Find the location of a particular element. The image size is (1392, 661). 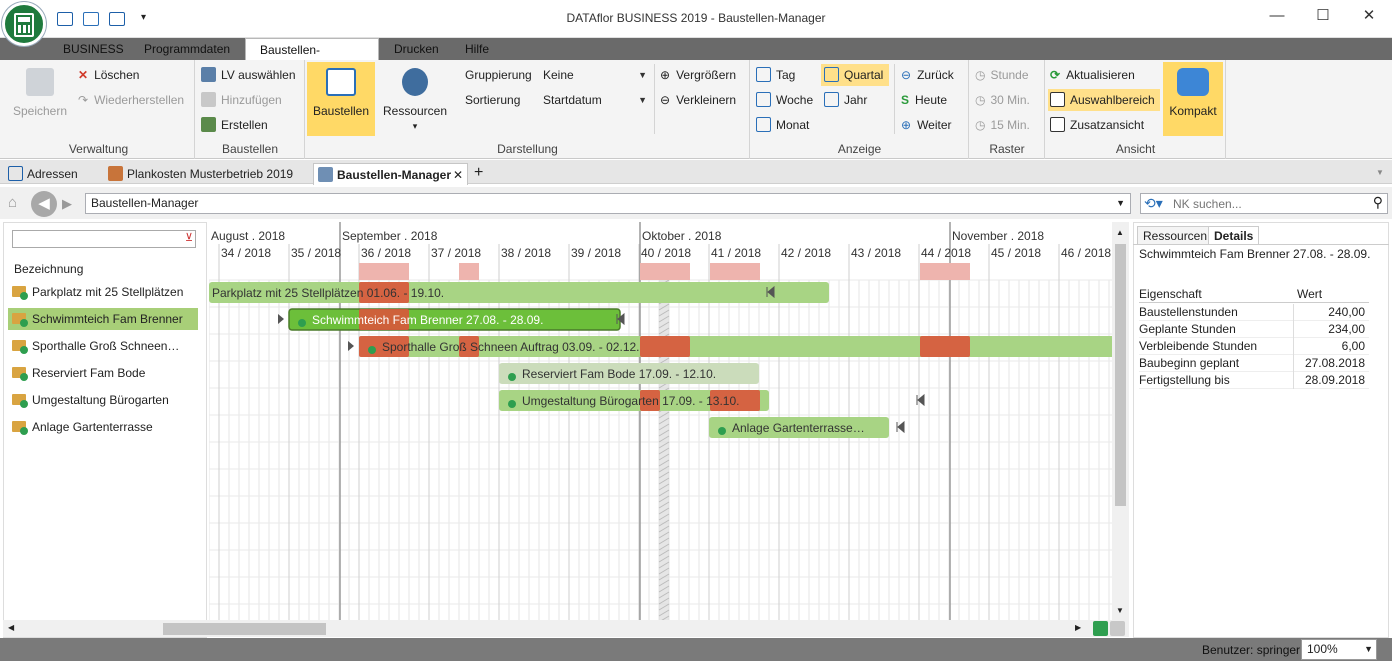

status-user: Benutzer: springer is located at coordinates (1251, 650).